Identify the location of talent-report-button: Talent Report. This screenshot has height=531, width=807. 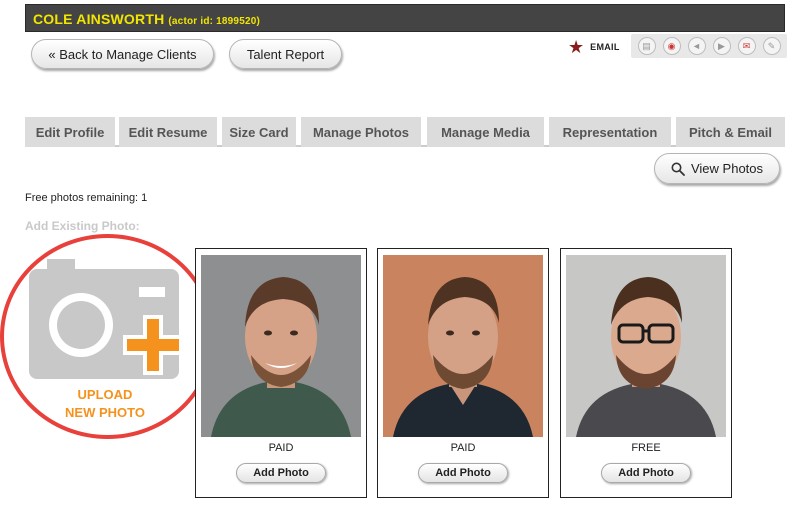
(285, 54).